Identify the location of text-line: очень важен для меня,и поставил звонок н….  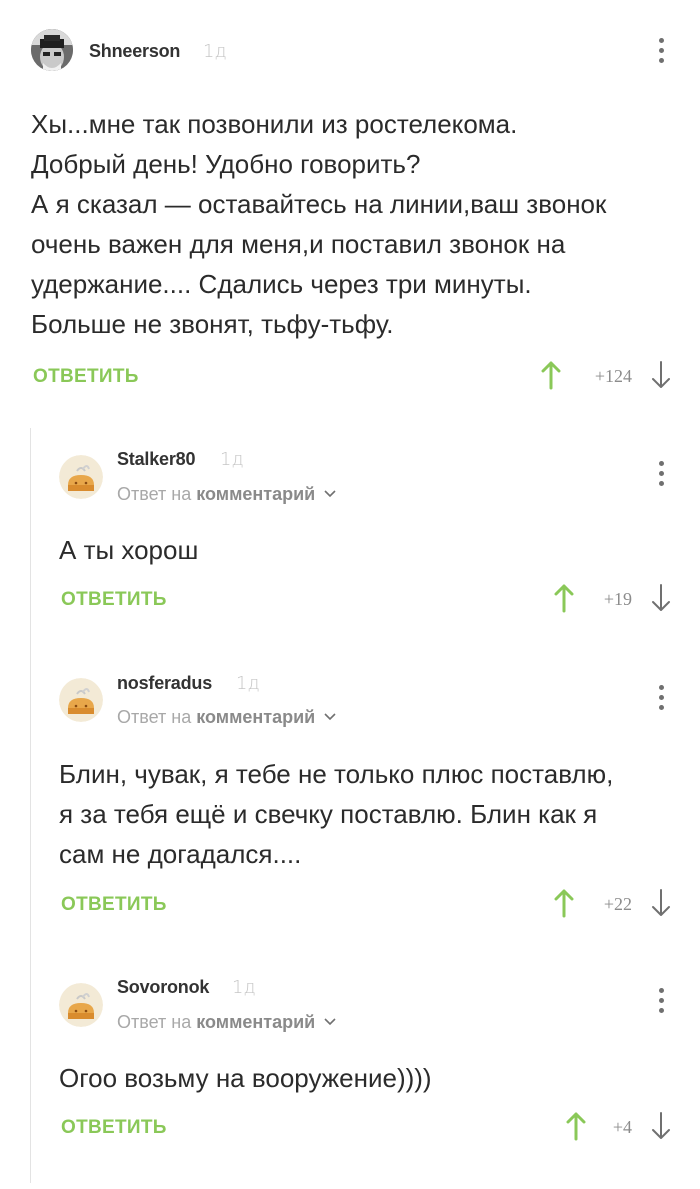
(298, 244).